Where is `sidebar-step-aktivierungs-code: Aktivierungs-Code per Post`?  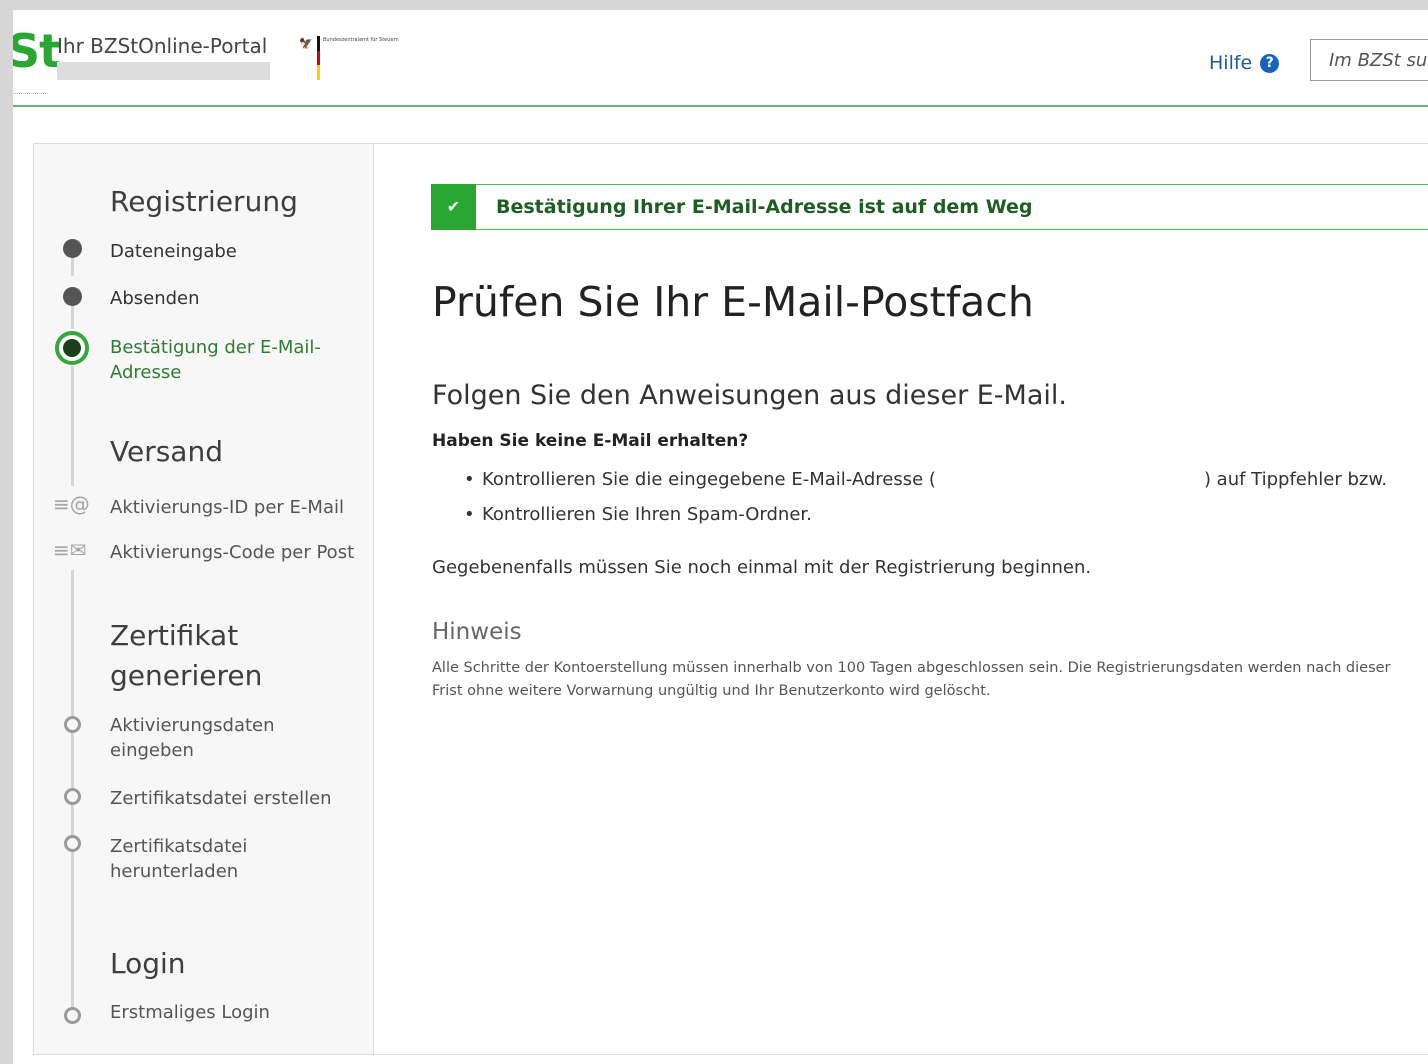 sidebar-step-aktivierungs-code: Aktivierungs-Code per Post is located at coordinates (232, 552).